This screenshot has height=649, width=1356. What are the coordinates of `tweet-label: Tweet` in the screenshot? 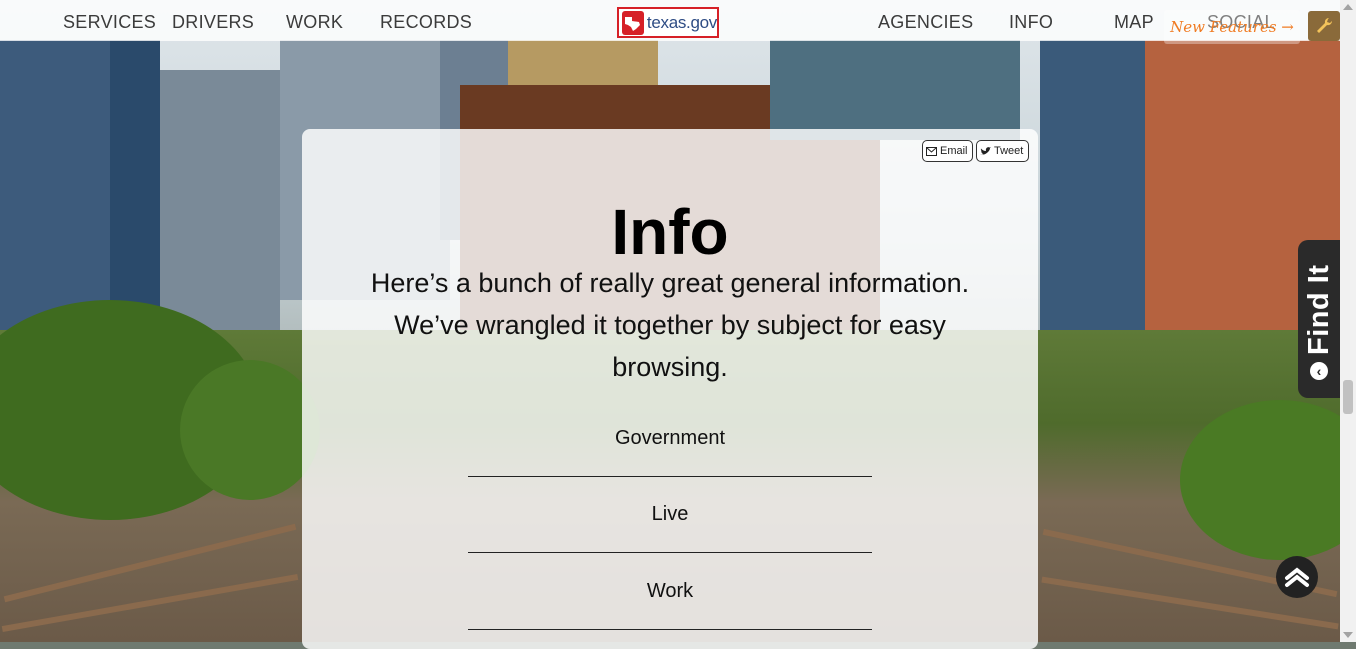 It's located at (1009, 151).